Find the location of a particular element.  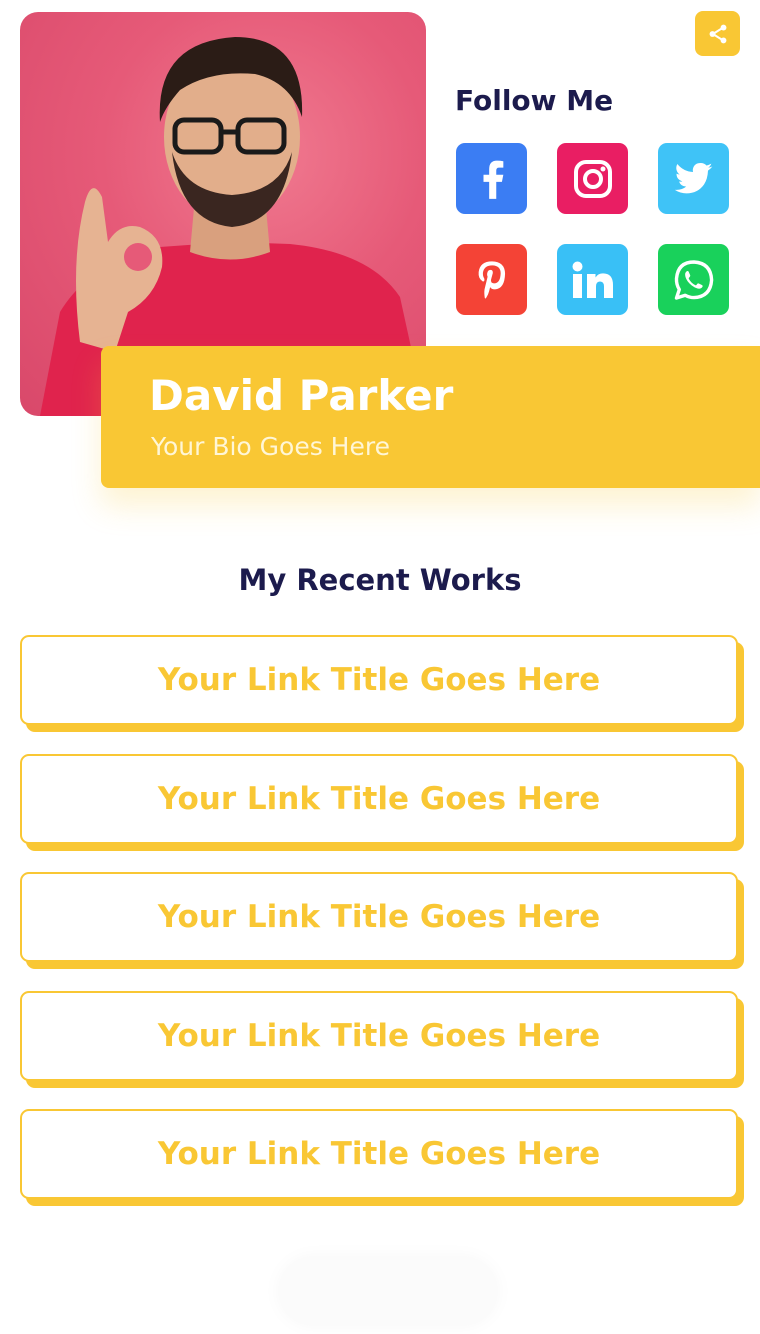

instagram-icon is located at coordinates (592, 178).